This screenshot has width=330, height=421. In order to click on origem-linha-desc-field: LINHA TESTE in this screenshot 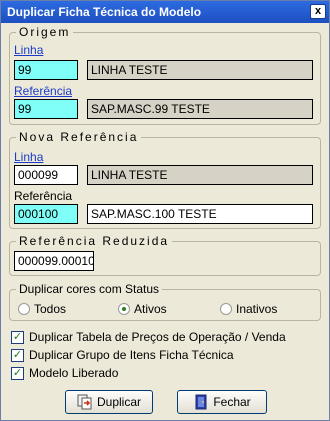, I will do `click(200, 70)`.